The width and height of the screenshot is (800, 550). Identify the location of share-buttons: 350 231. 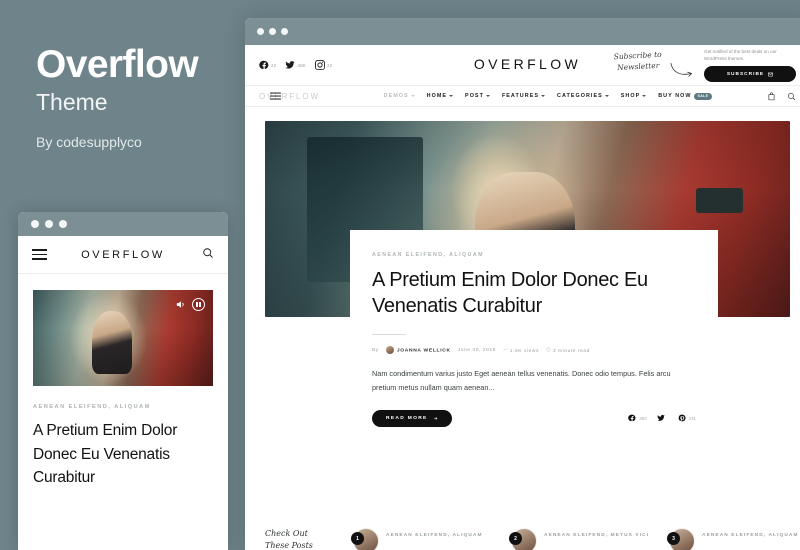
(662, 418).